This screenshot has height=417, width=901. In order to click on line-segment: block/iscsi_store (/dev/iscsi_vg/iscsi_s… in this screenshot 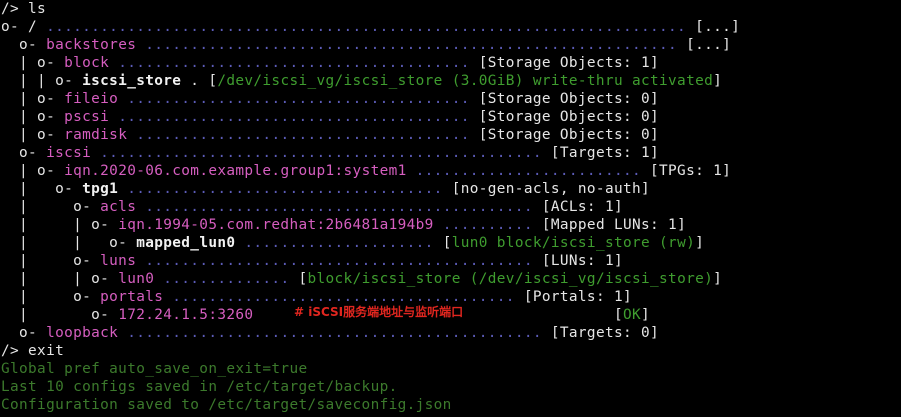, I will do `click(510, 279)`.